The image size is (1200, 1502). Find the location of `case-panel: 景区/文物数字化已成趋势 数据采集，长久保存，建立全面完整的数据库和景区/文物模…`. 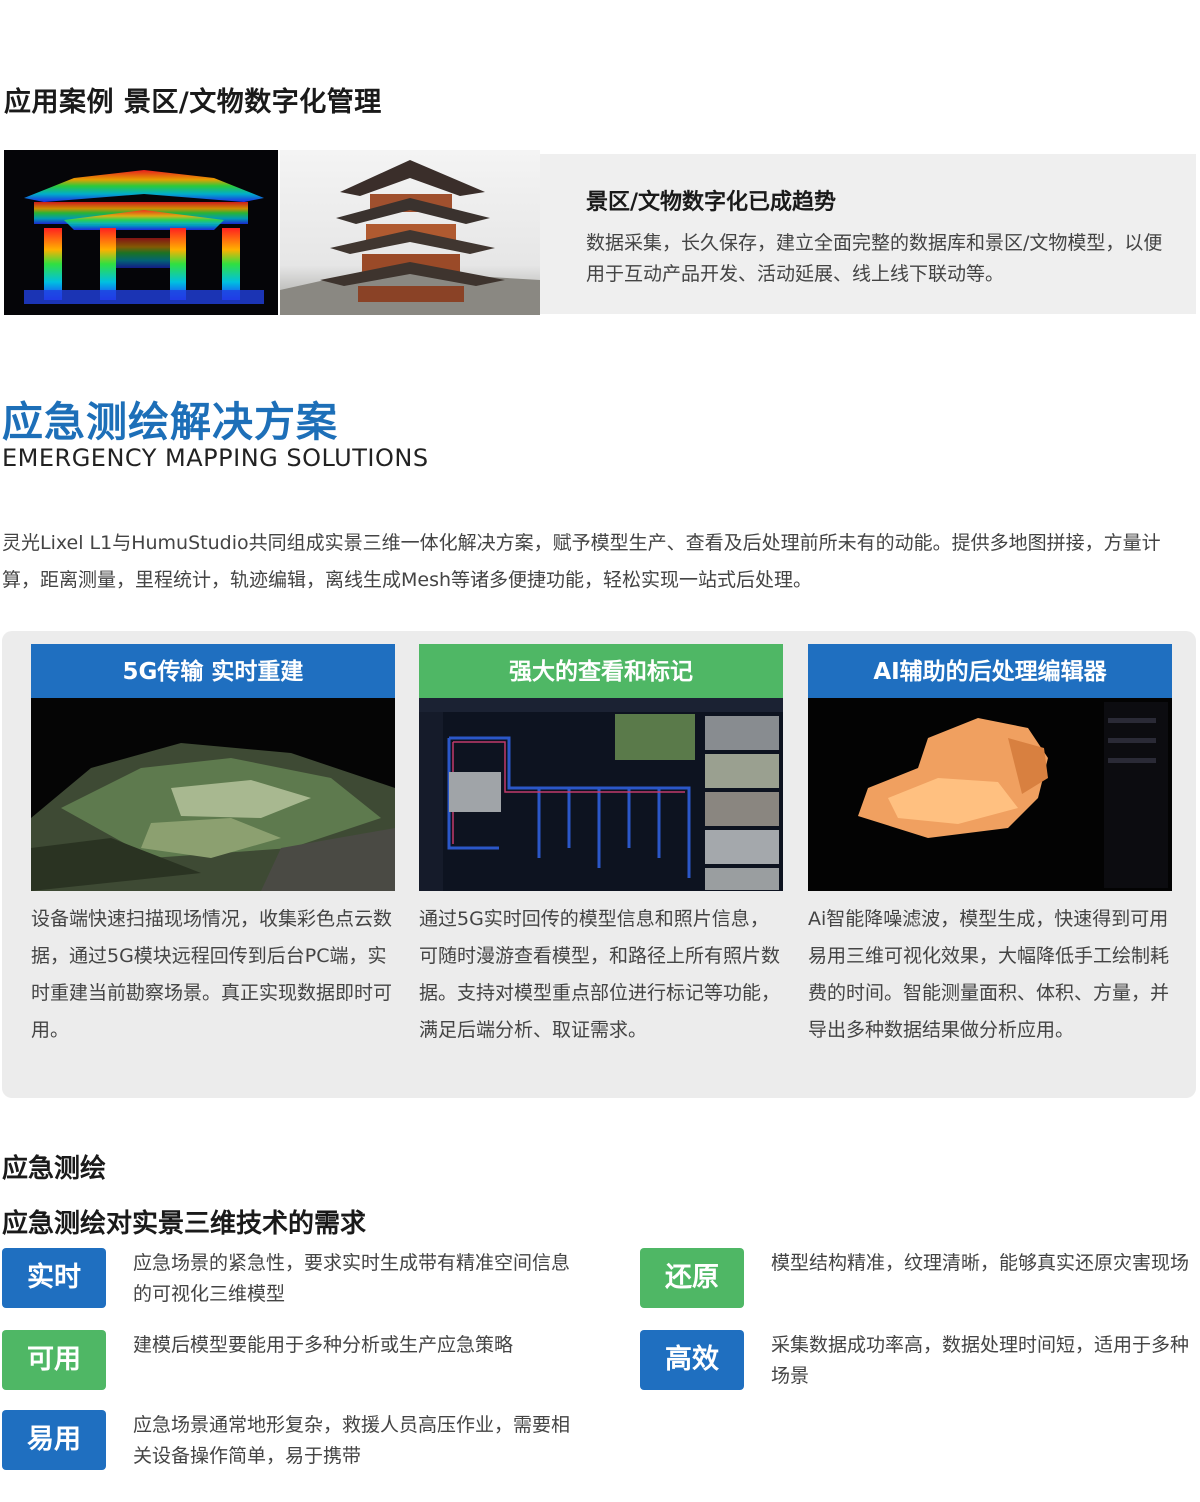

case-panel: 景区/文物数字化已成趋势 数据采集，长久保存，建立全面完整的数据库和景区/文物模… is located at coordinates (868, 234).